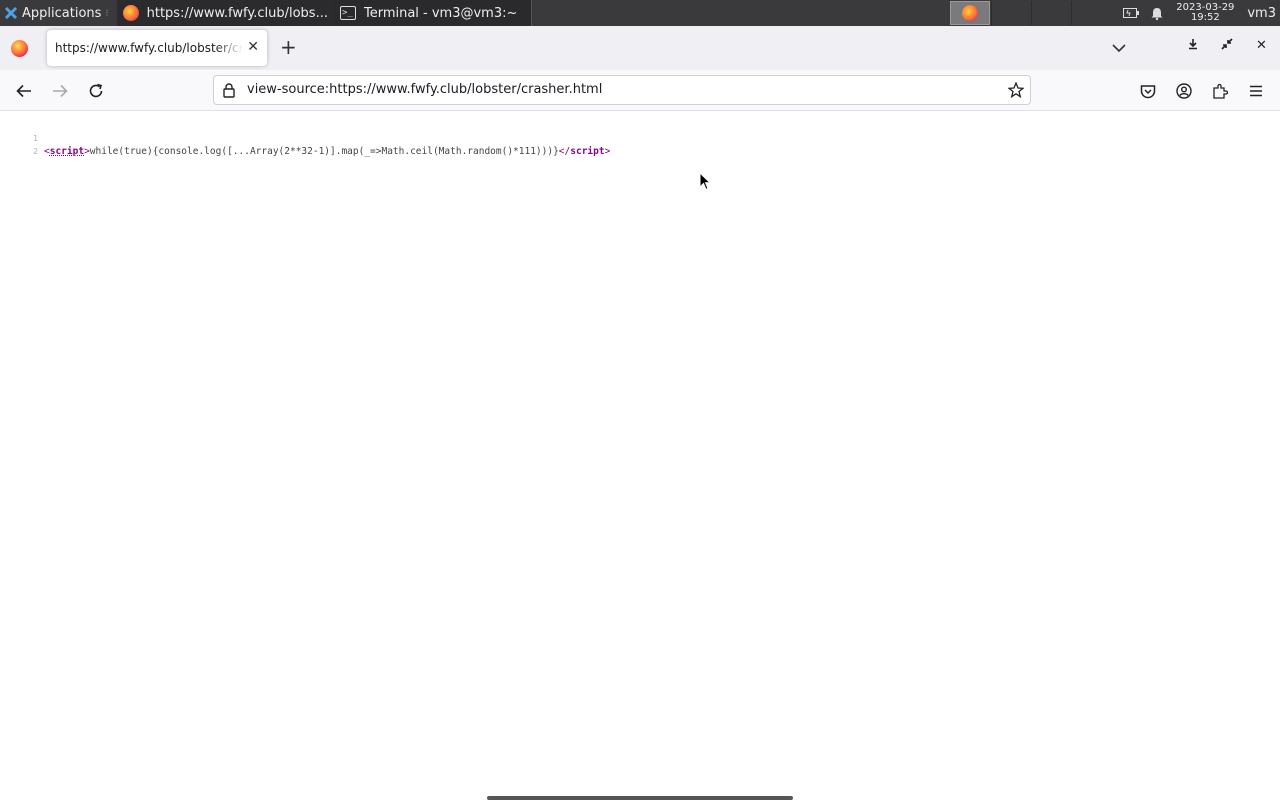 This screenshot has height=800, width=1280. I want to click on xfce-logo-icon, so click(11, 13).